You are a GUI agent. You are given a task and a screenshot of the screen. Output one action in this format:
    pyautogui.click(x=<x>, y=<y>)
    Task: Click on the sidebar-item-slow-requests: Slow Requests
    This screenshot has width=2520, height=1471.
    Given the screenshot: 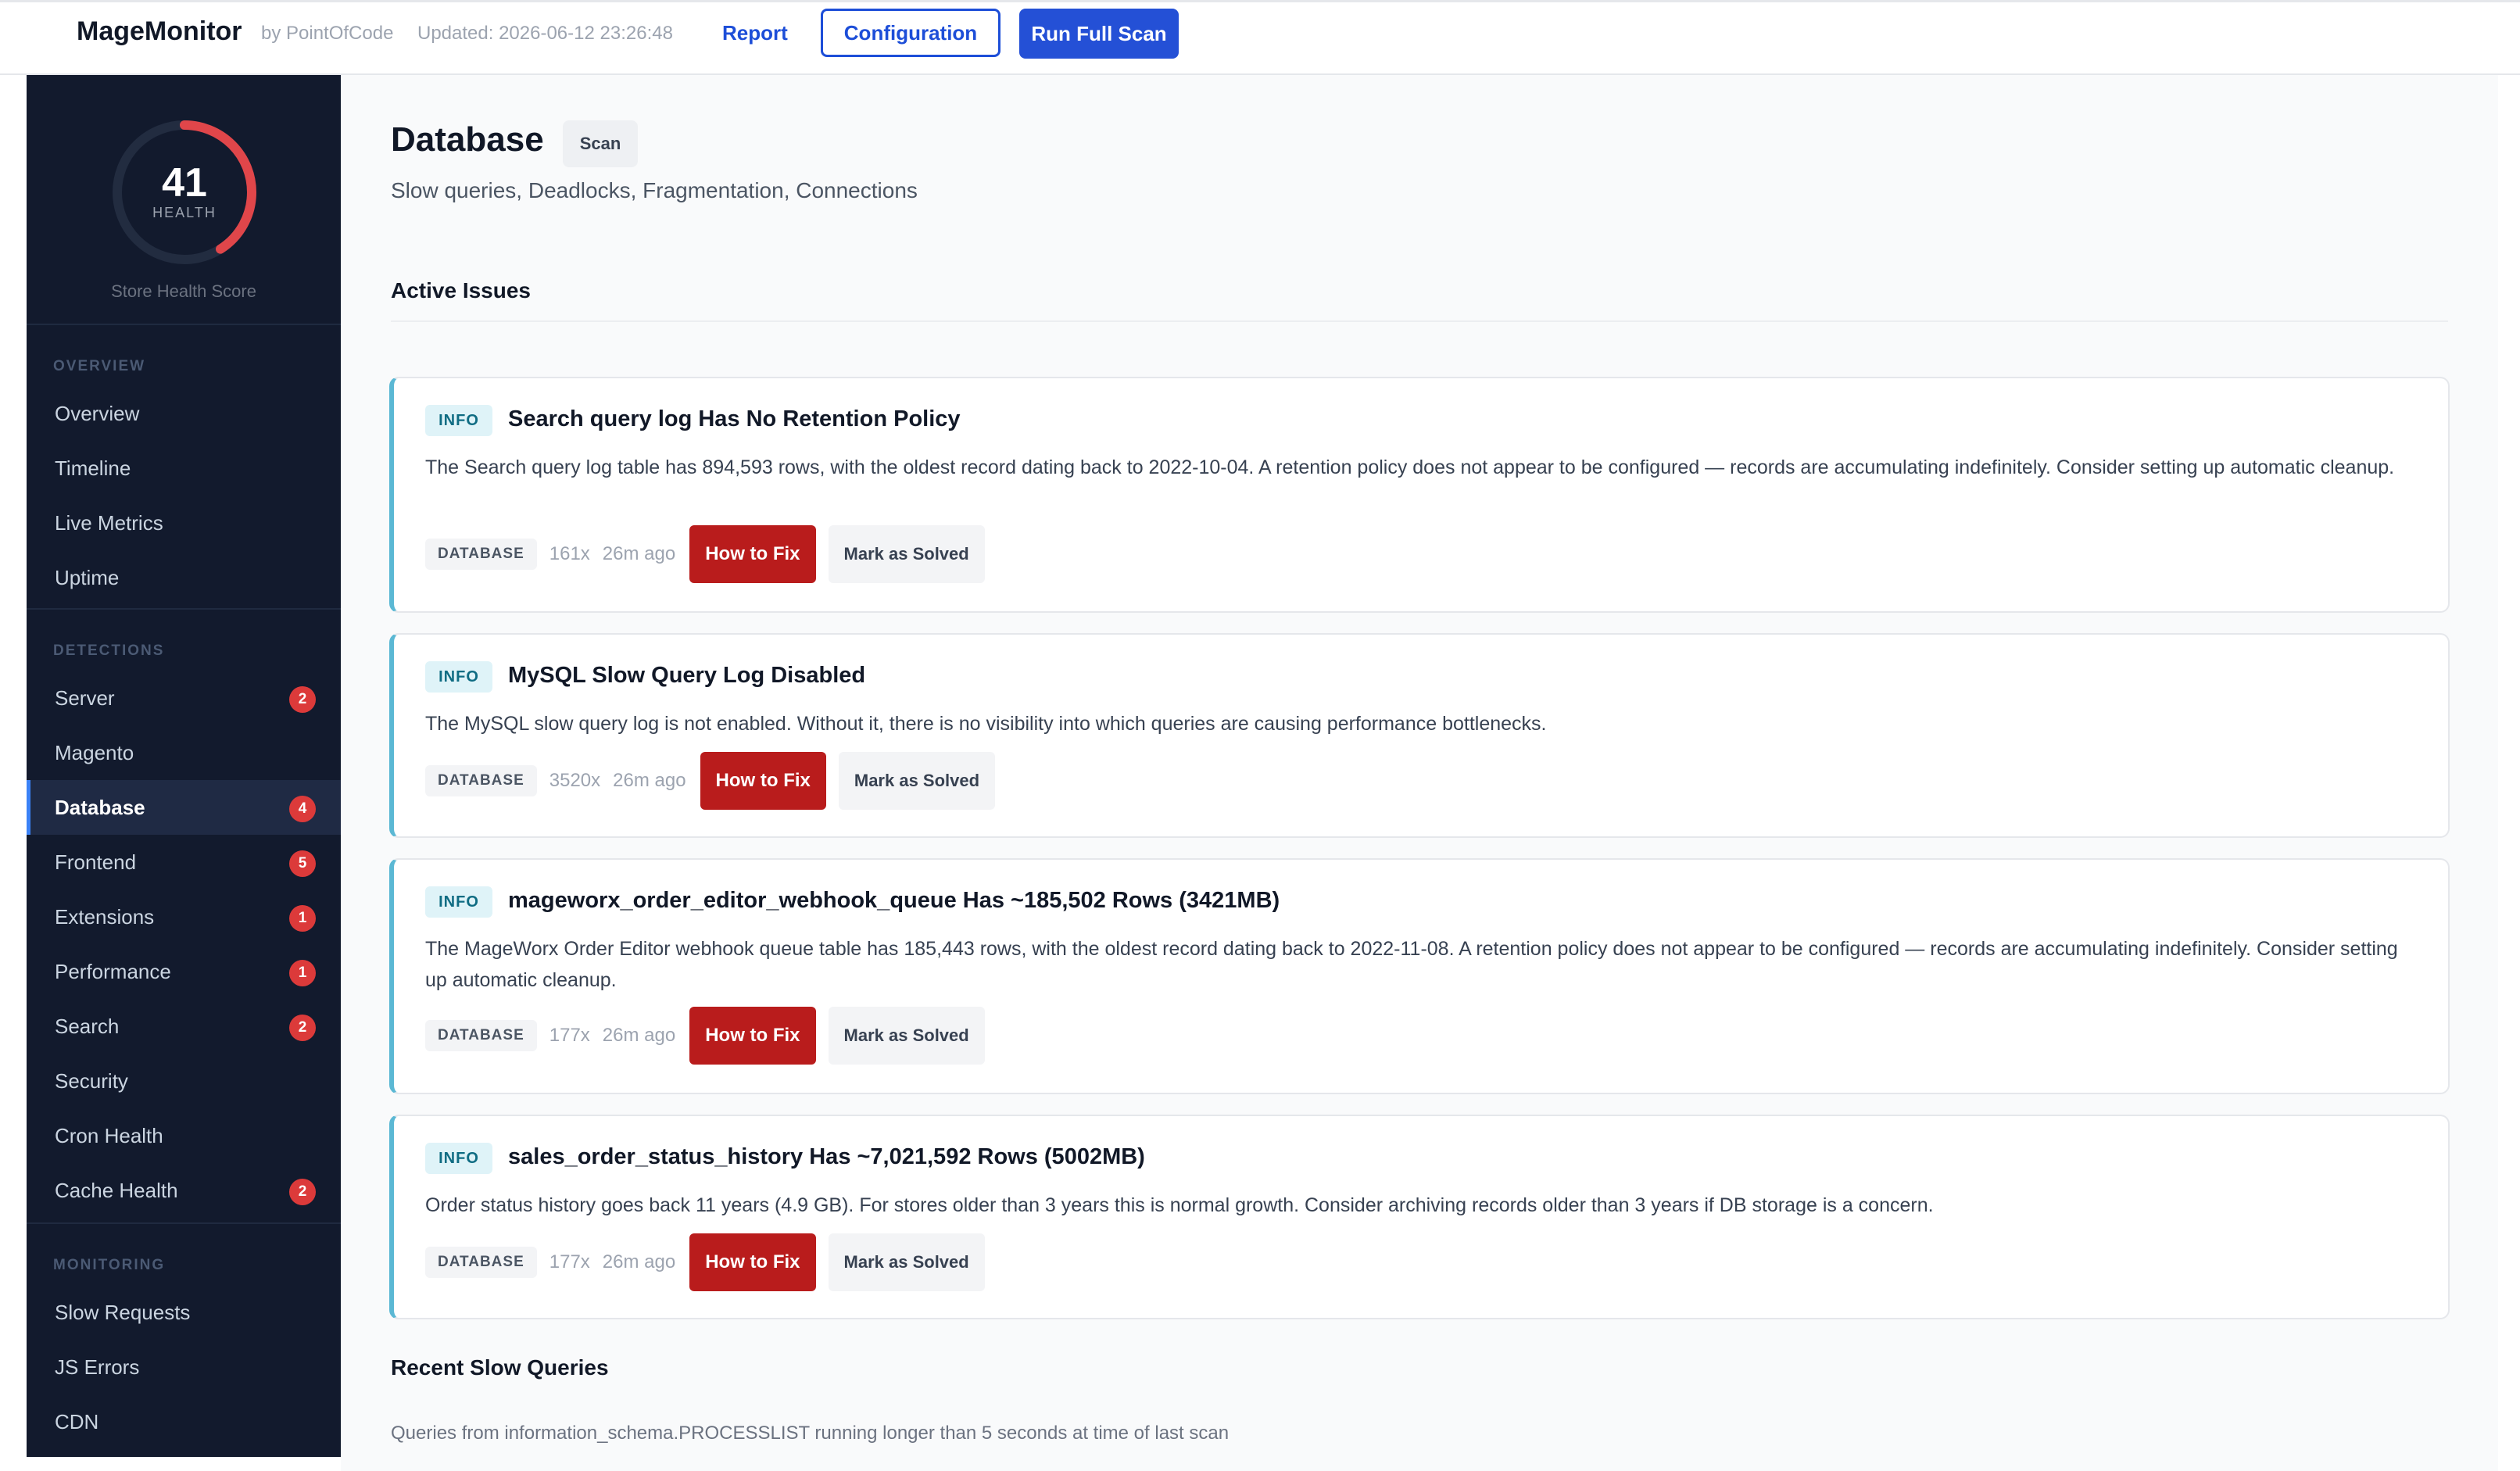 What is the action you would take?
    pyautogui.click(x=184, y=1313)
    